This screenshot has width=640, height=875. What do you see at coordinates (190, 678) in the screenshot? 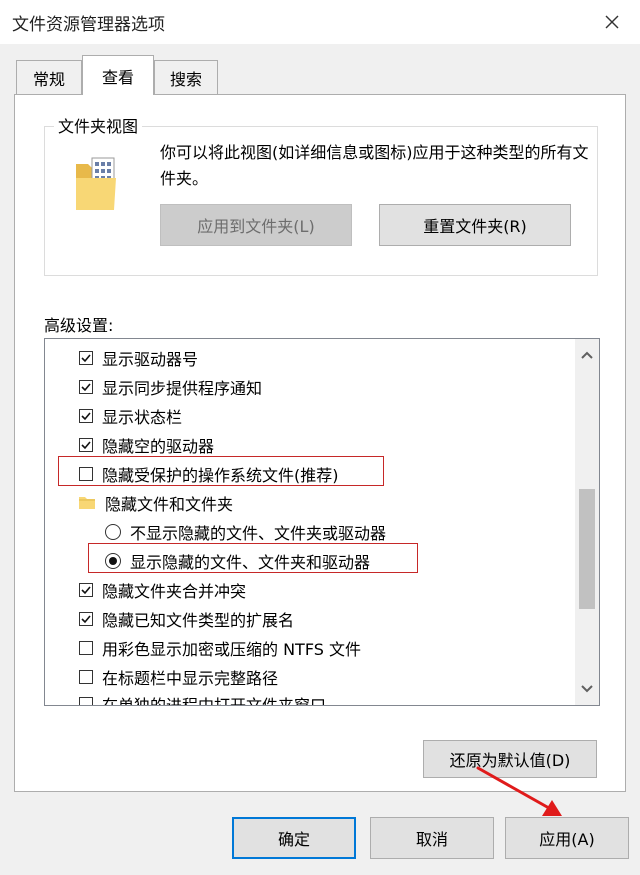
I see `list-item-label: 在标题栏中显示完整路径` at bounding box center [190, 678].